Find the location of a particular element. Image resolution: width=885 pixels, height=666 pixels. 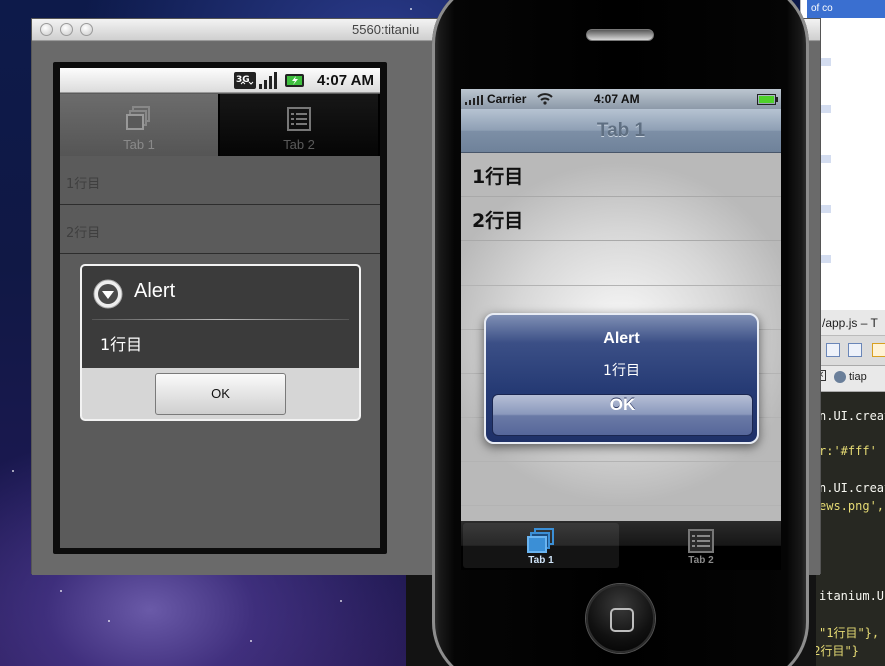

network-badge-text: 3G is located at coordinates (243, 80).